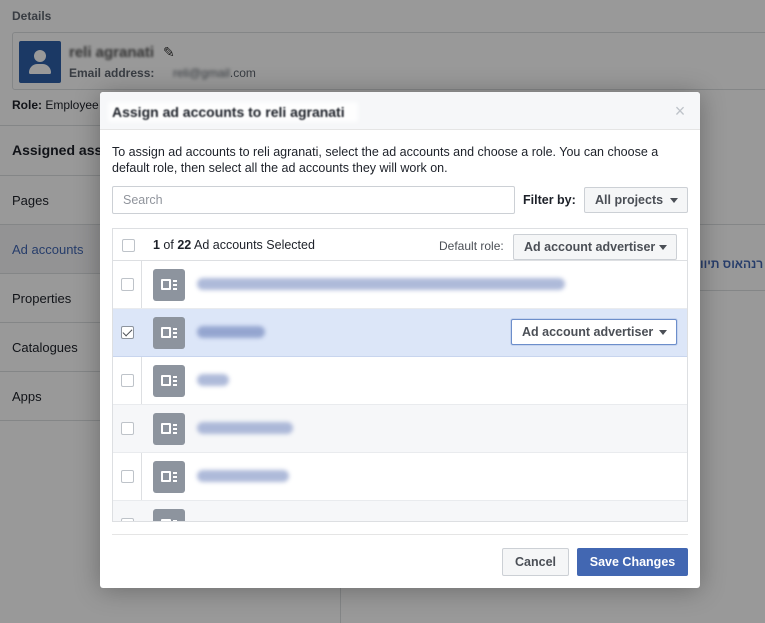 This screenshot has height=623, width=765. I want to click on default-role-dropdown: Ad account advertiser, so click(595, 247).